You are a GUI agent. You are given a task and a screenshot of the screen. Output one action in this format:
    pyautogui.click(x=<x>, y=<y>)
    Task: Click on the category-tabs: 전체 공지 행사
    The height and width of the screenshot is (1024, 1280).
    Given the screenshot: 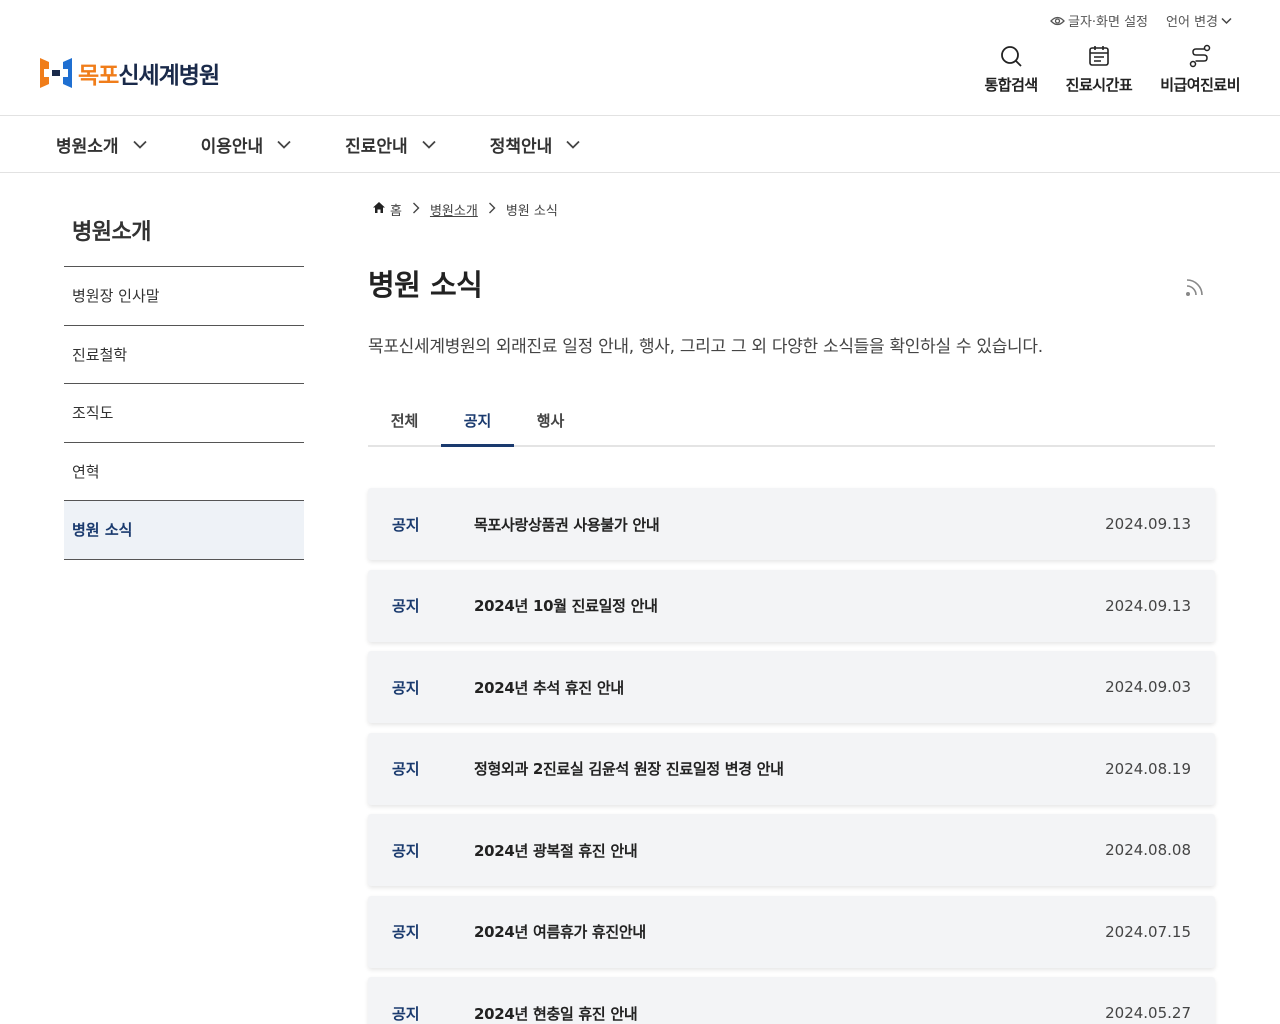 What is the action you would take?
    pyautogui.click(x=791, y=421)
    